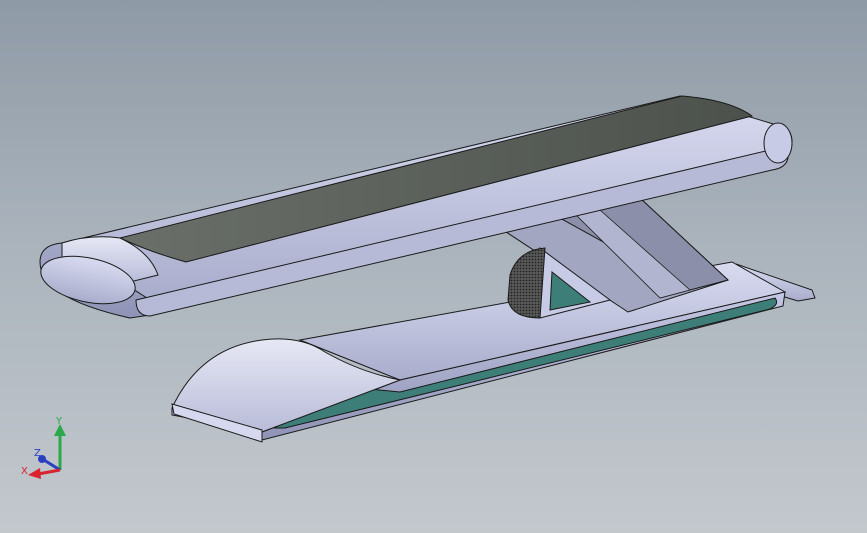 The height and width of the screenshot is (533, 867). What do you see at coordinates (43, 447) in the screenshot?
I see `orientation-triad: Y Z X` at bounding box center [43, 447].